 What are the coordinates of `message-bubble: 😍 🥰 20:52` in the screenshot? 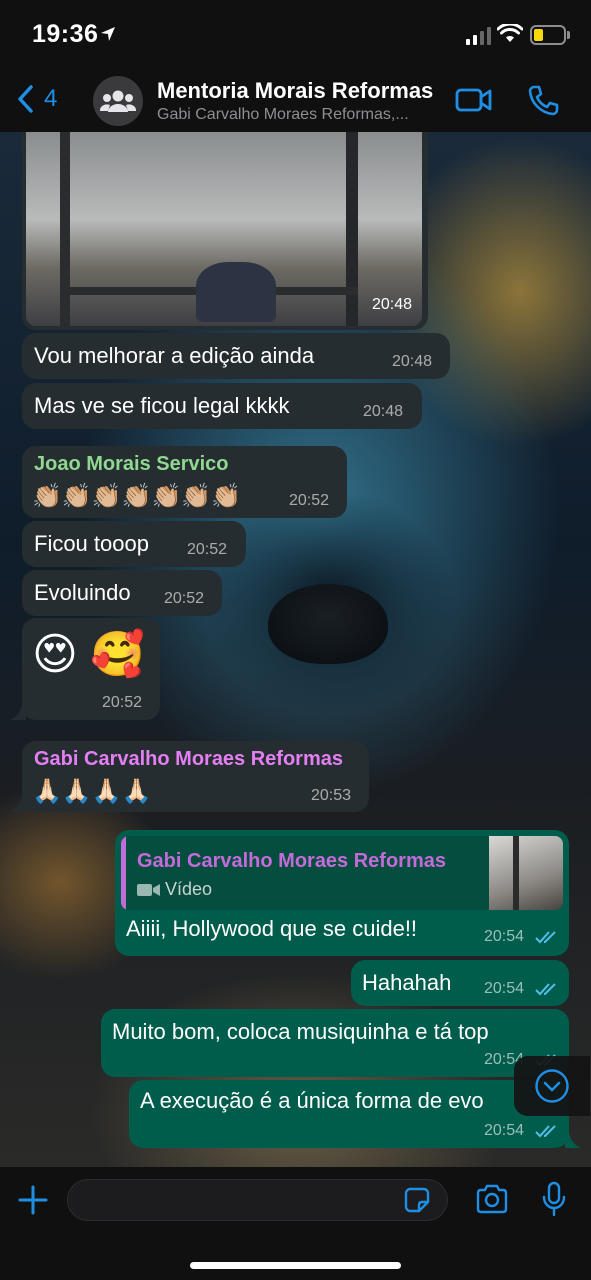 It's located at (91, 669).